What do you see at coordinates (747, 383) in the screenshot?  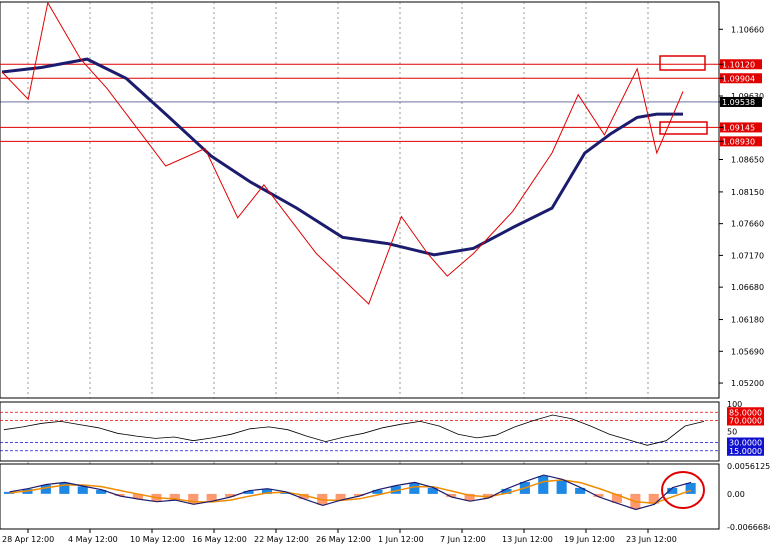 I see `y-tick-label: 1.05200` at bounding box center [747, 383].